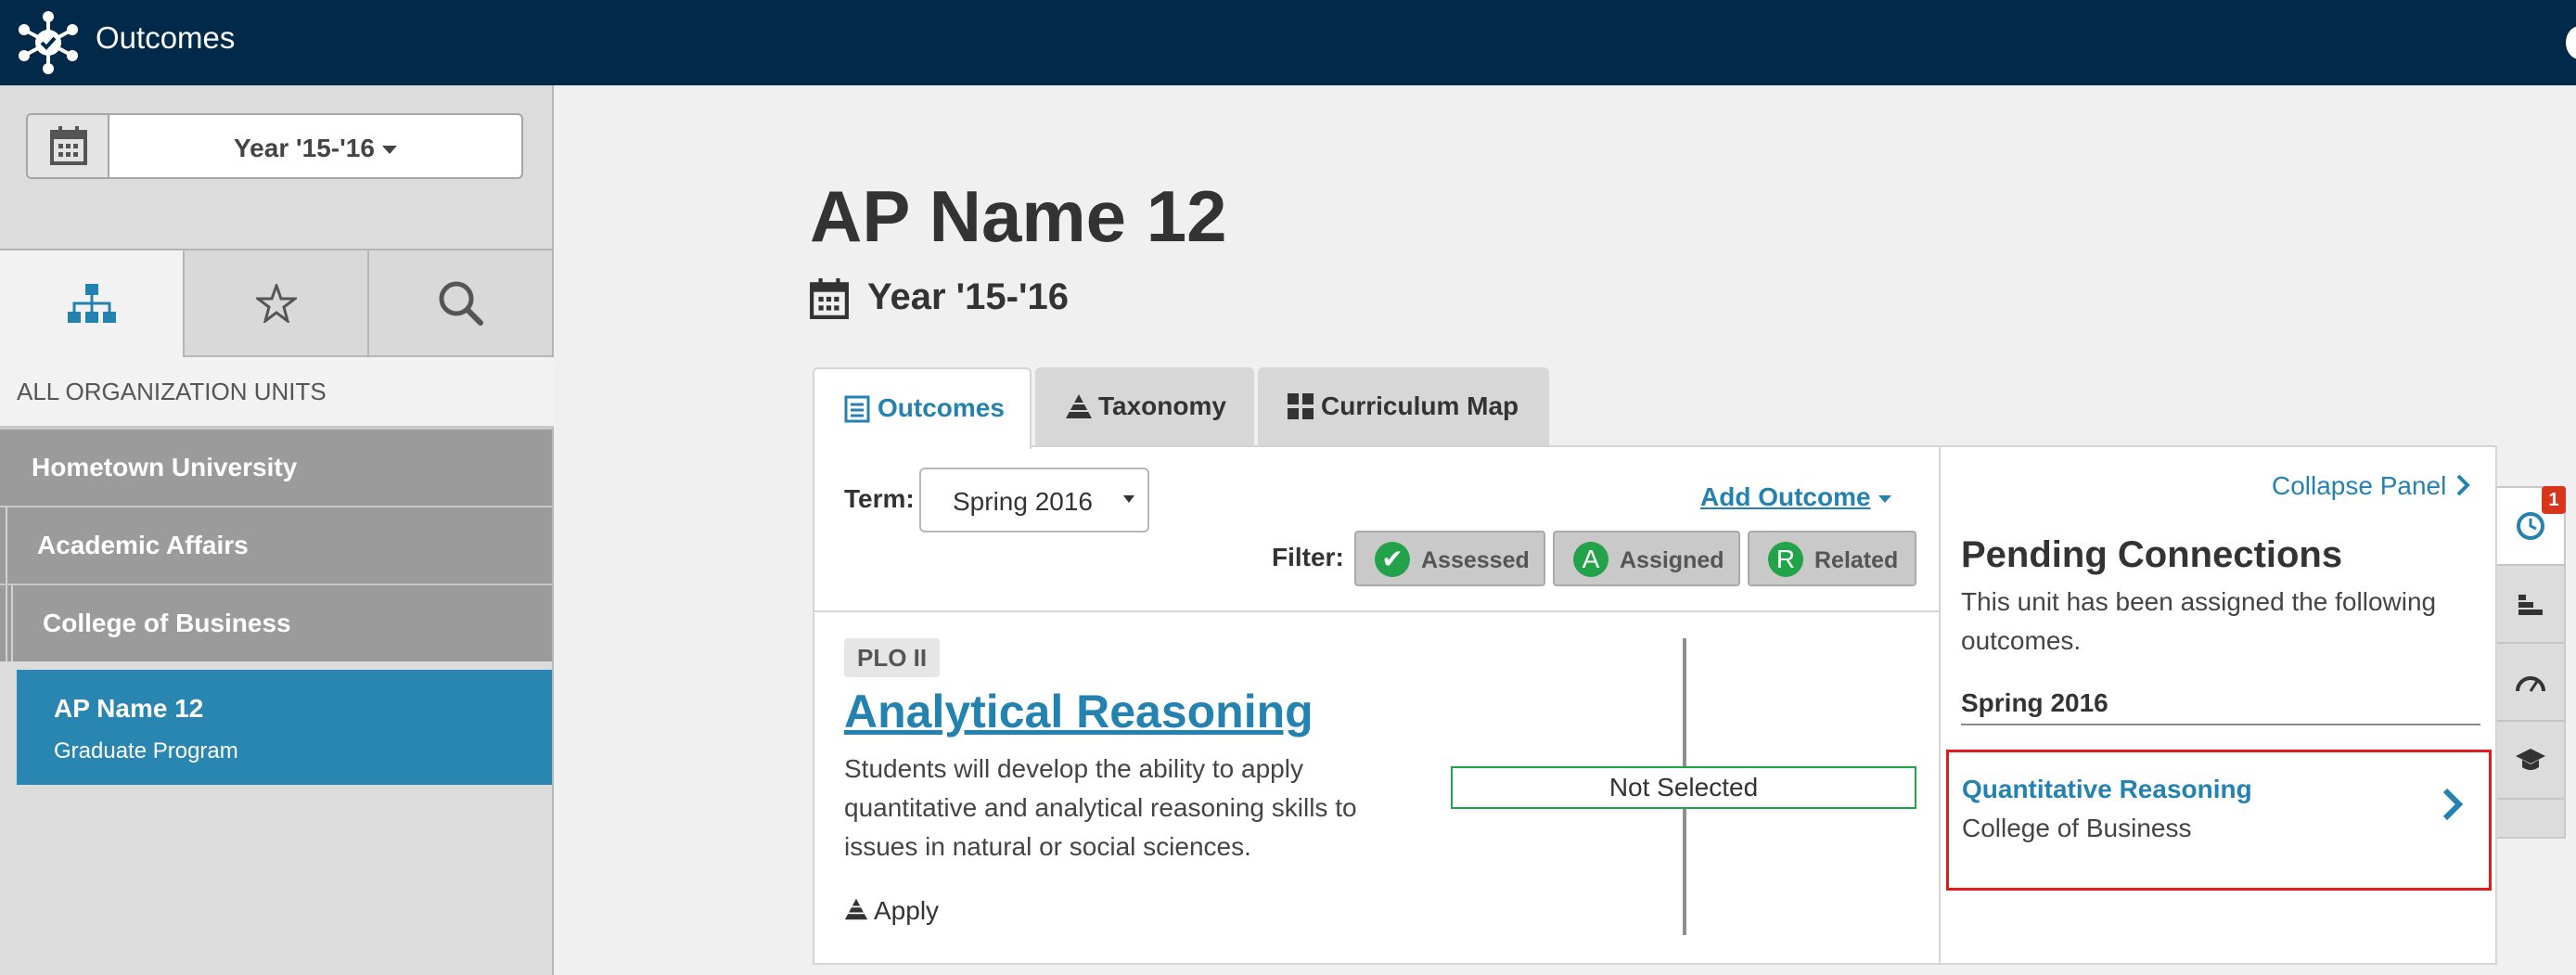  I want to click on org-units-heading: ALL ORGANIZATION UNITS, so click(277, 392).